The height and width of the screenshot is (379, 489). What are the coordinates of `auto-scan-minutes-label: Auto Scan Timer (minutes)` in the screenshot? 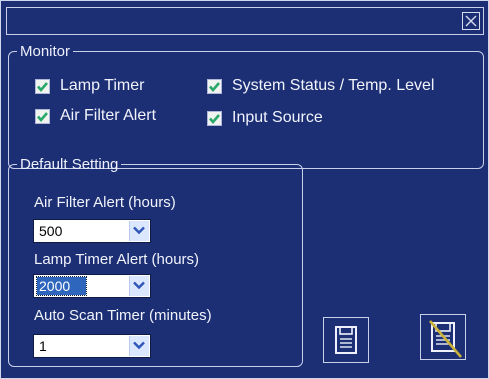 It's located at (123, 315).